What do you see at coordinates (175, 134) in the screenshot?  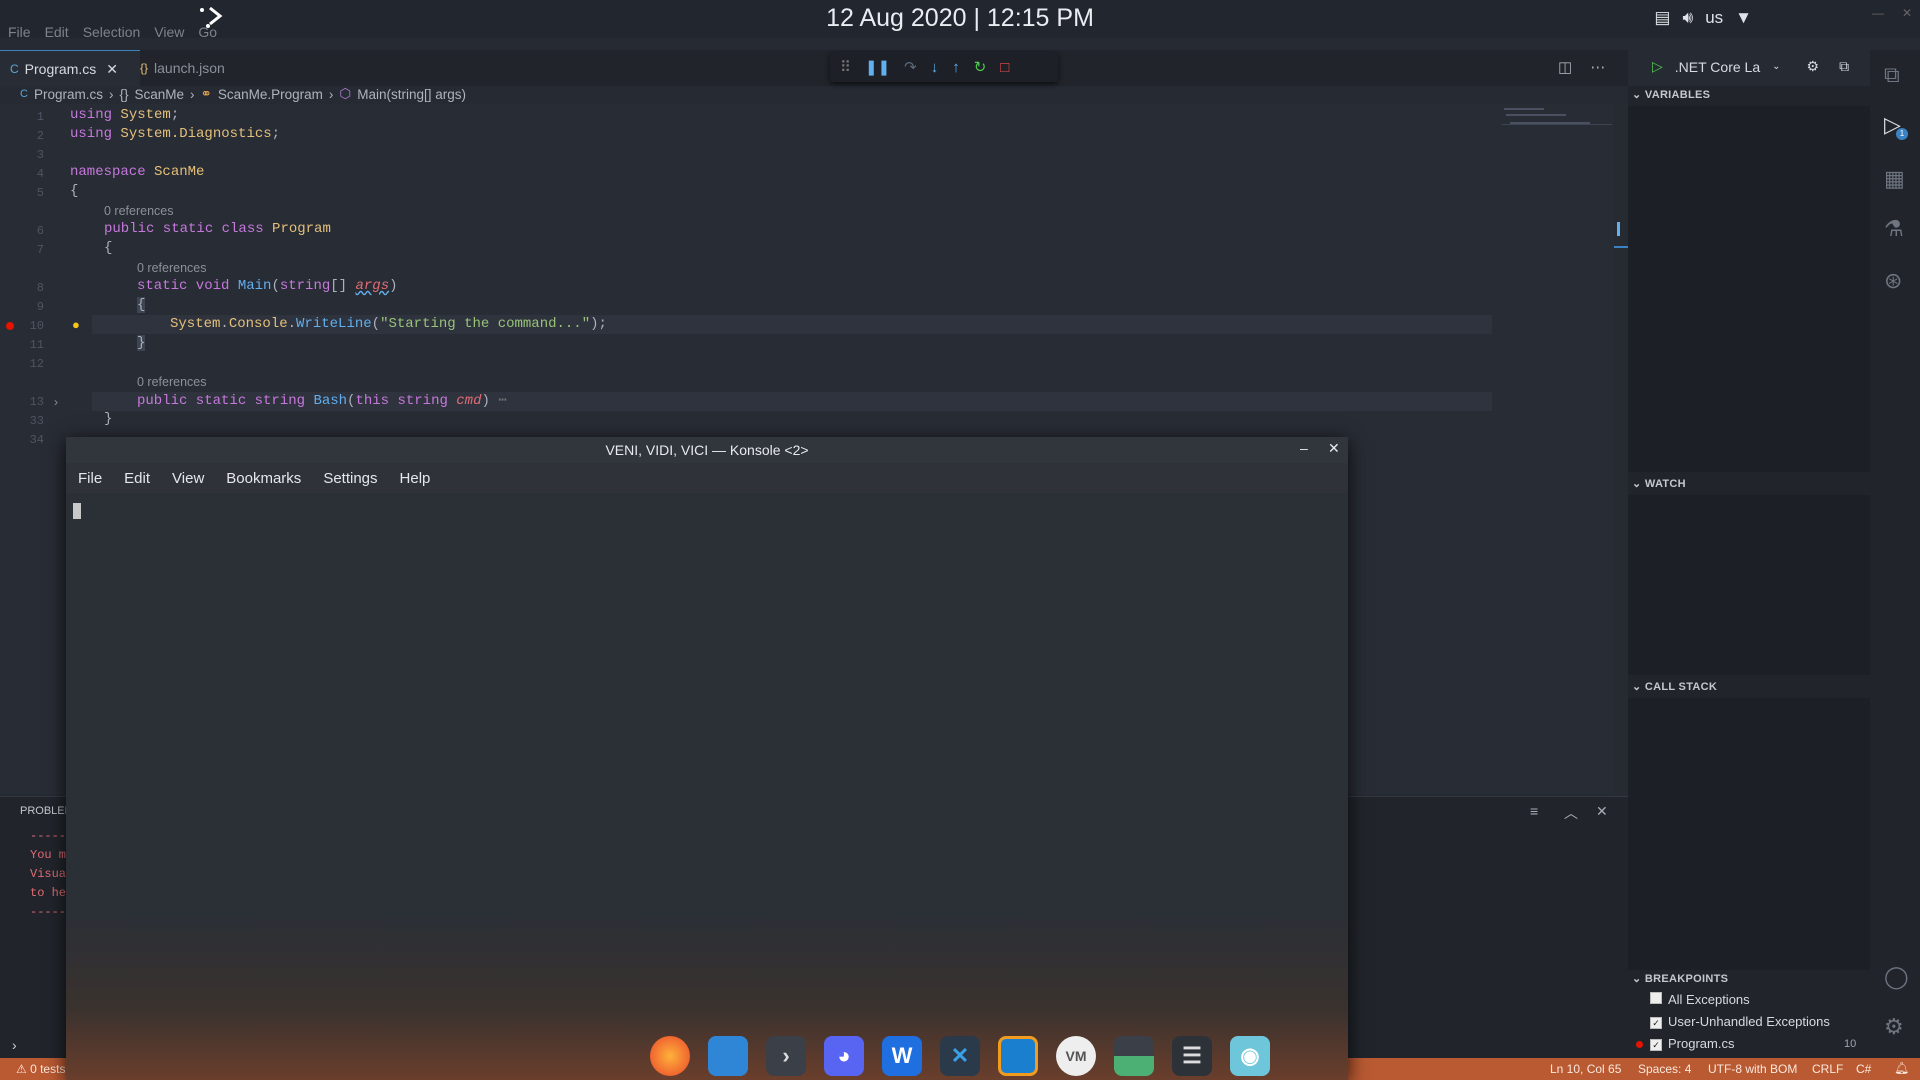 I see `code-line: using System.Diagnostics;` at bounding box center [175, 134].